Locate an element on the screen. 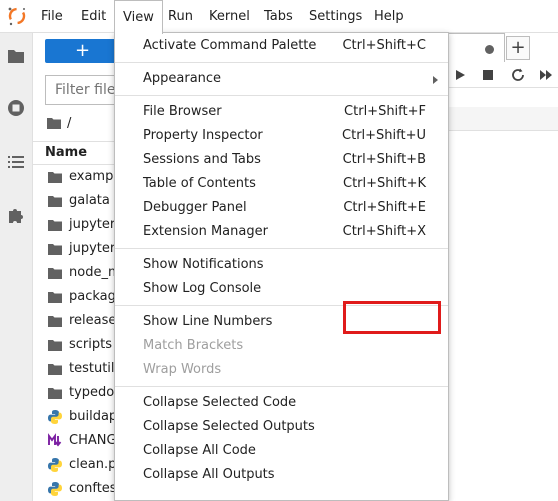  menu-item-shortcut: Ctrl+Shift+E is located at coordinates (384, 207).